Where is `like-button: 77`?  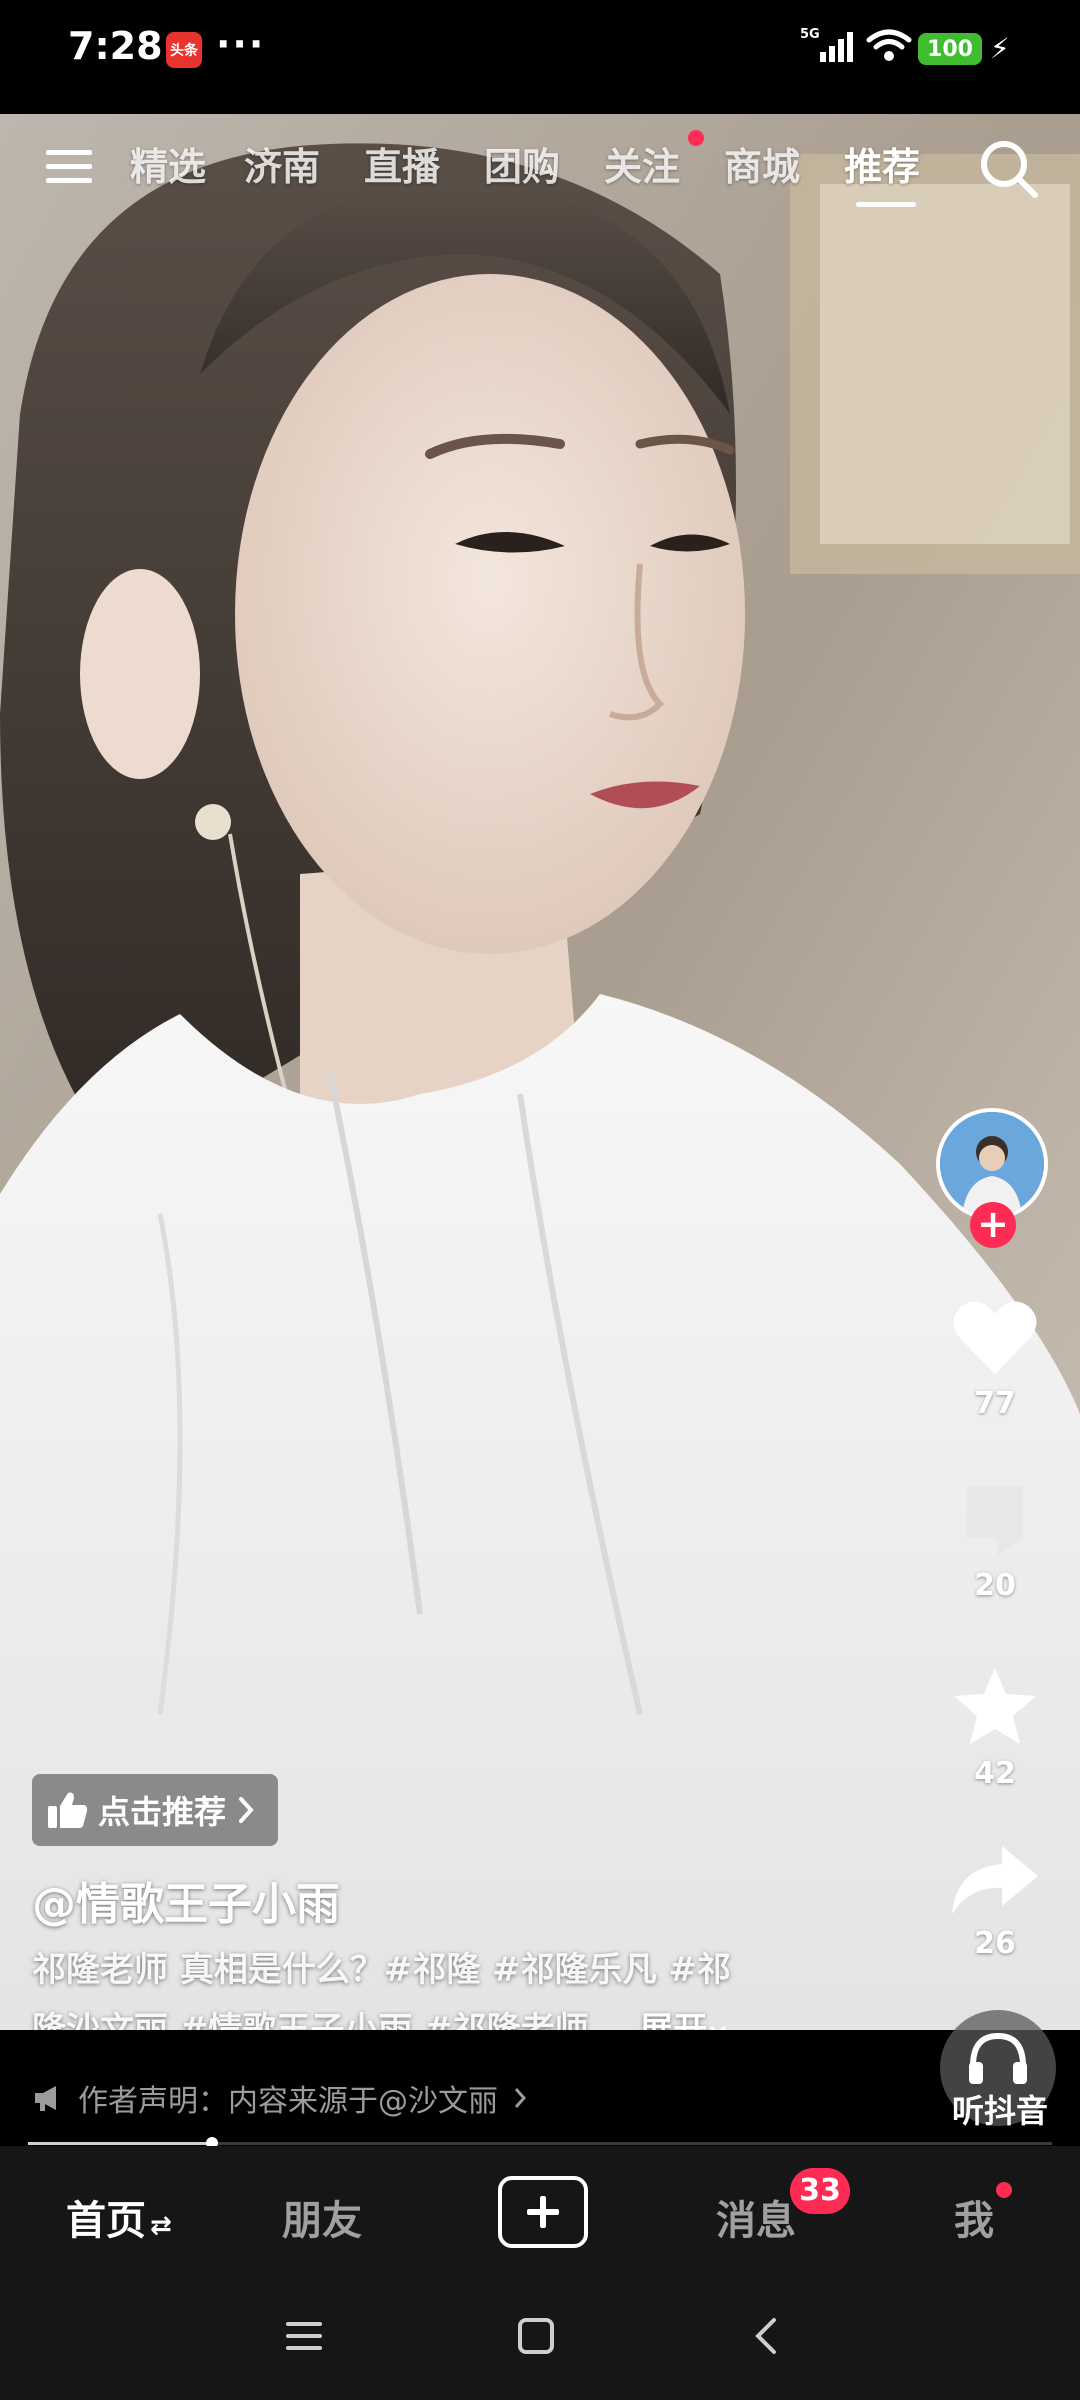 like-button: 77 is located at coordinates (995, 1359).